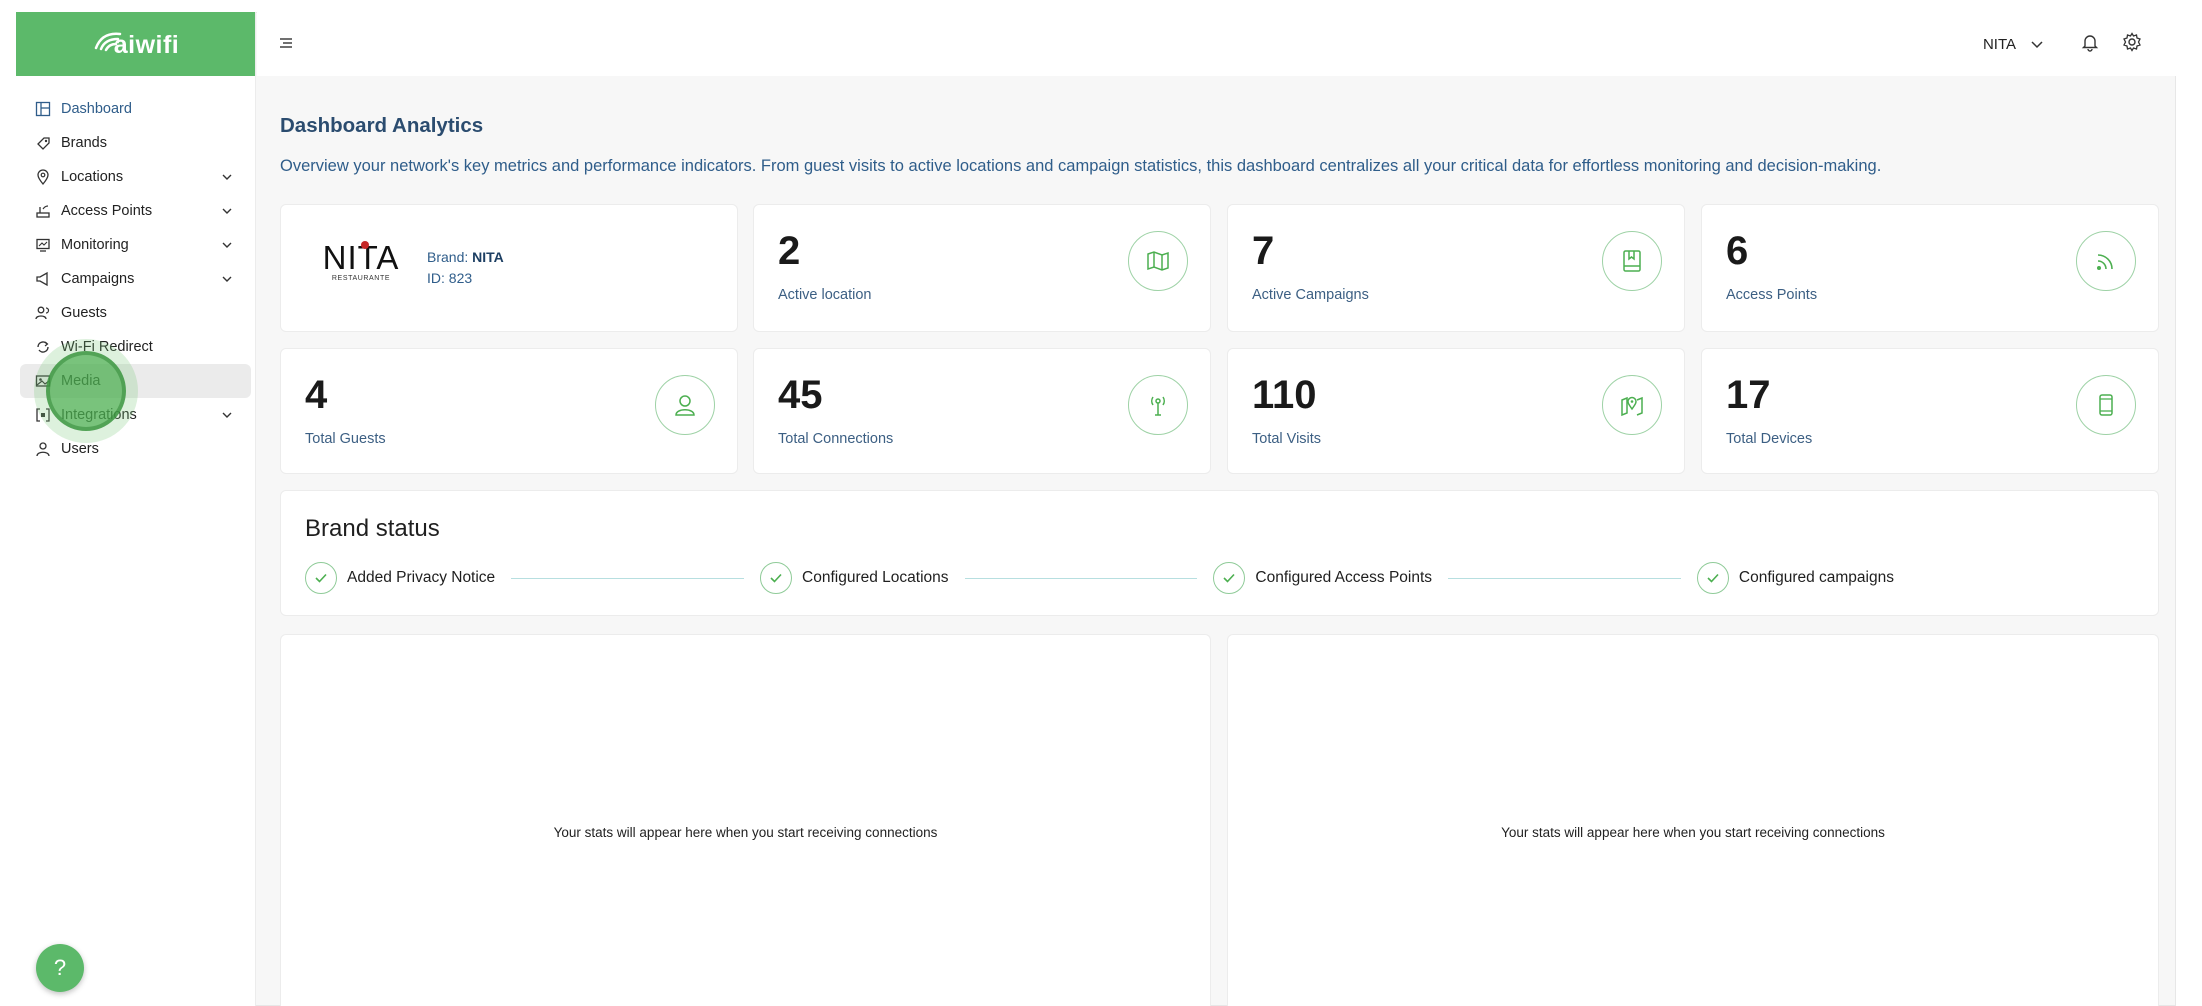 The width and height of the screenshot is (2202, 1006). Describe the element at coordinates (135, 109) in the screenshot. I see `sidebar-item-dashboard: Dashboard` at that location.